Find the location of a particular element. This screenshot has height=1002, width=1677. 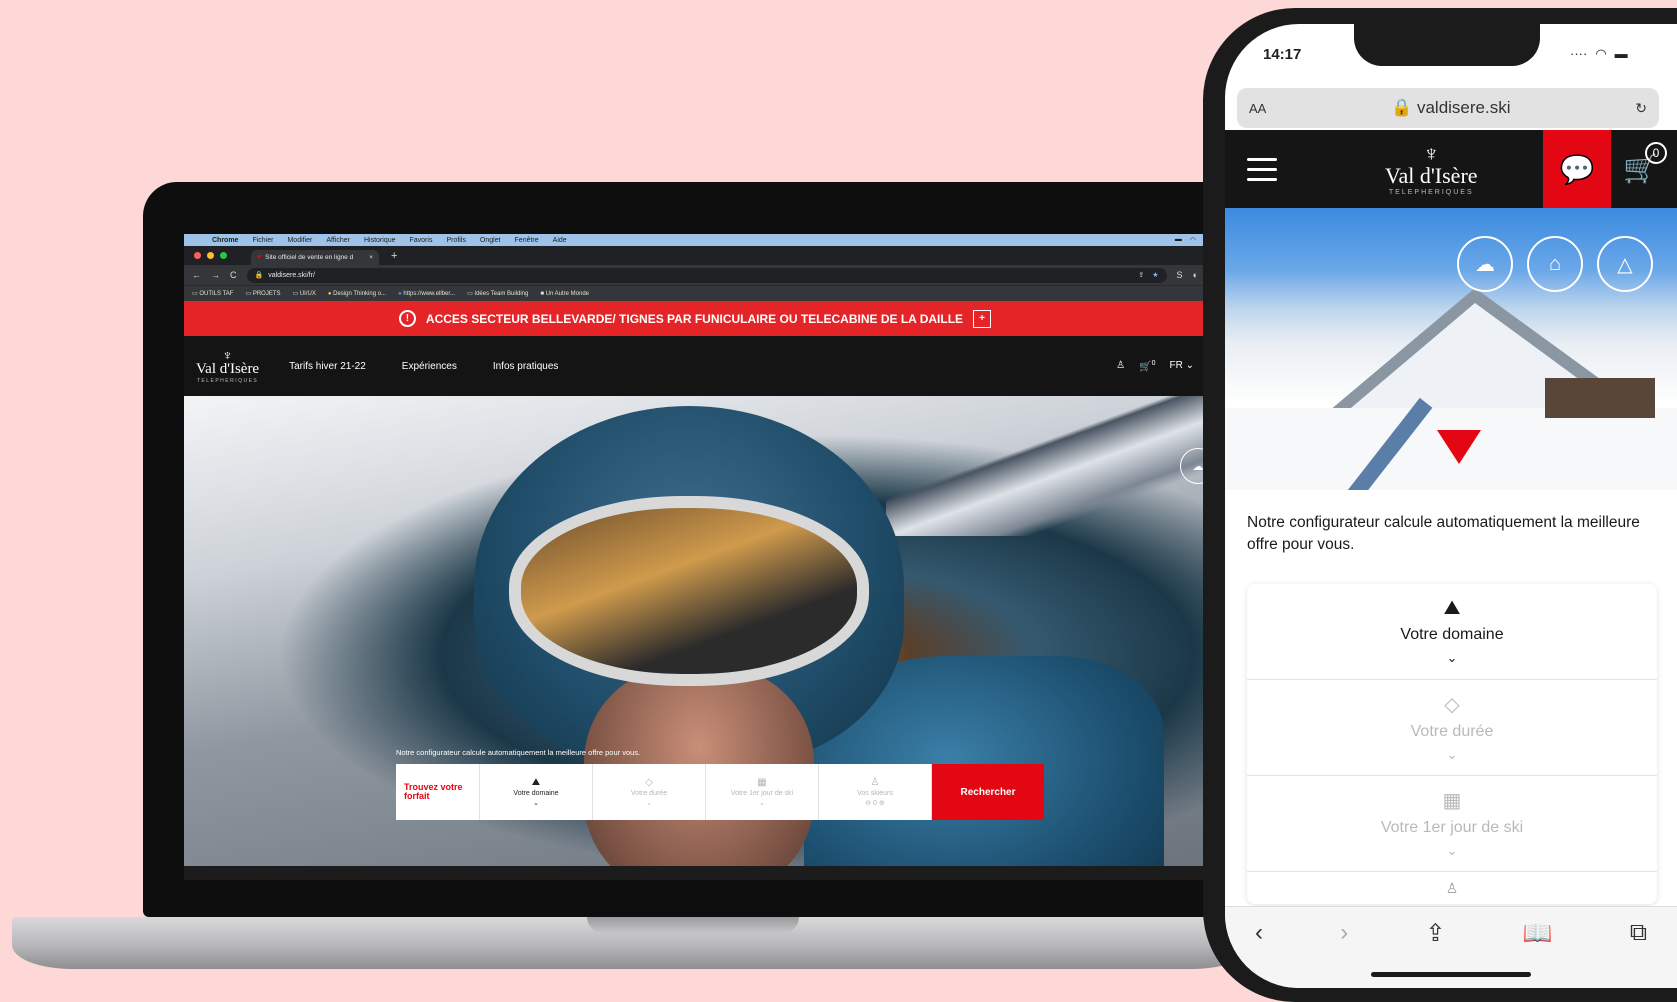

safari-address-bar: AA 🔒 valdisere.ski ↻ is located at coordinates (1448, 108).